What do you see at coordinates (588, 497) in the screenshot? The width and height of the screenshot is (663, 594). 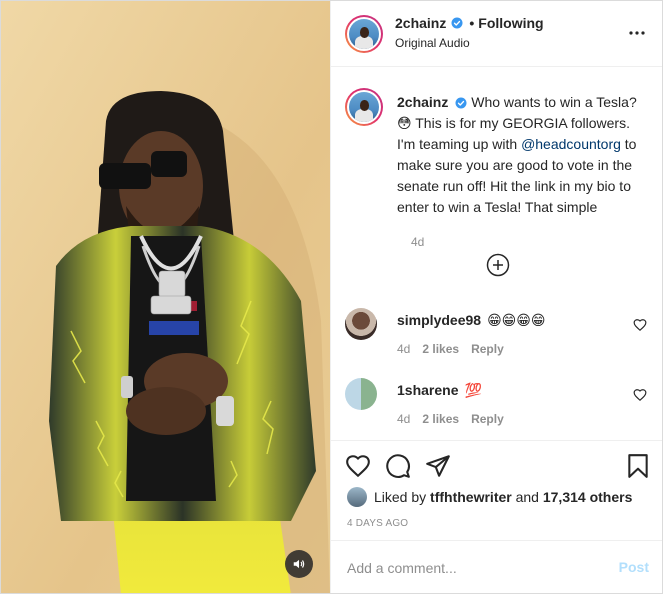 I see `likes-count: 17,314 others` at bounding box center [588, 497].